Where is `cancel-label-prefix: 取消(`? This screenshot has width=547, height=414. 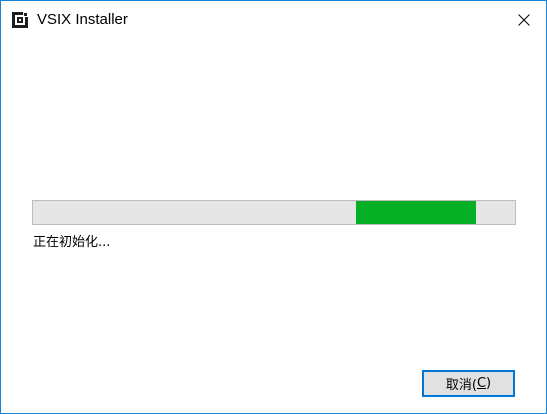
cancel-label-prefix: 取消( is located at coordinates (461, 385).